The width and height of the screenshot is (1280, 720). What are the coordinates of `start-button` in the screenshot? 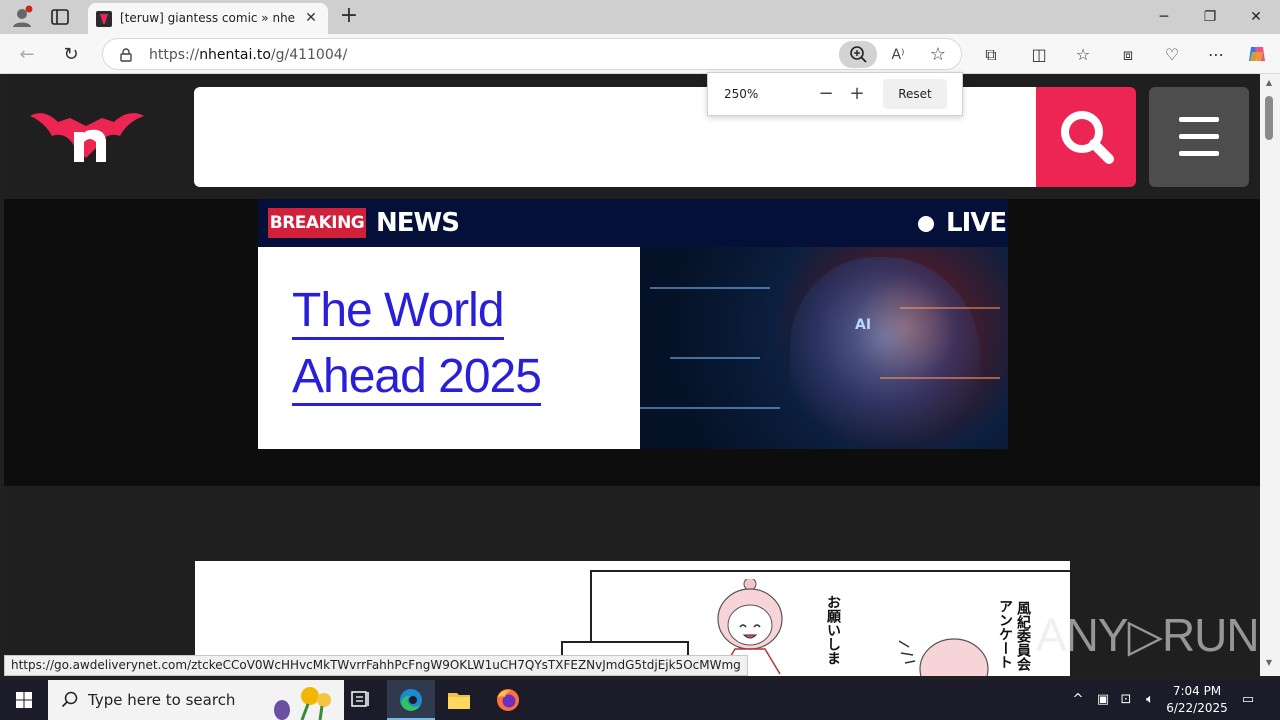 It's located at (24, 700).